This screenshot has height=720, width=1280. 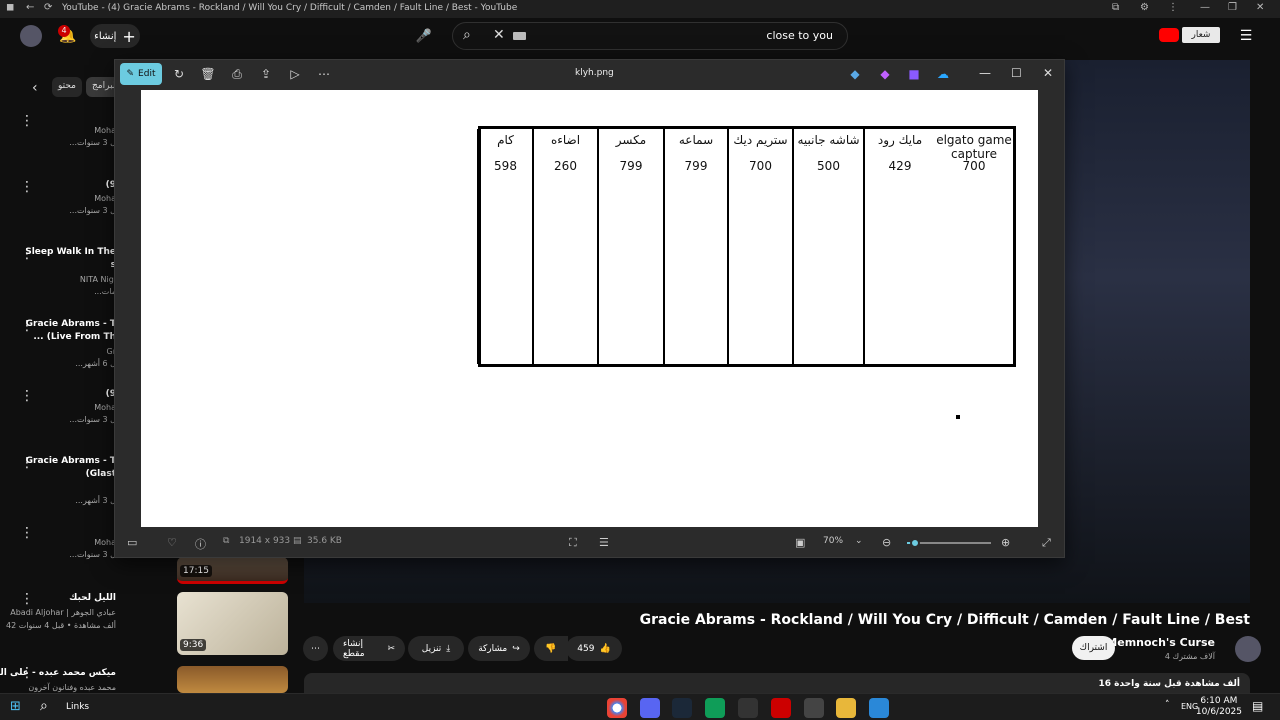 I want to click on clip-button: إنشاء مقطع ✂, so click(x=369, y=648).